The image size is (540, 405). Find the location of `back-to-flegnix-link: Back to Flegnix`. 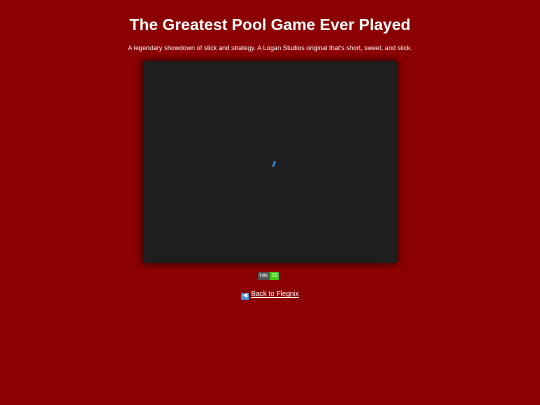

back-to-flegnix-link: Back to Flegnix is located at coordinates (275, 294).